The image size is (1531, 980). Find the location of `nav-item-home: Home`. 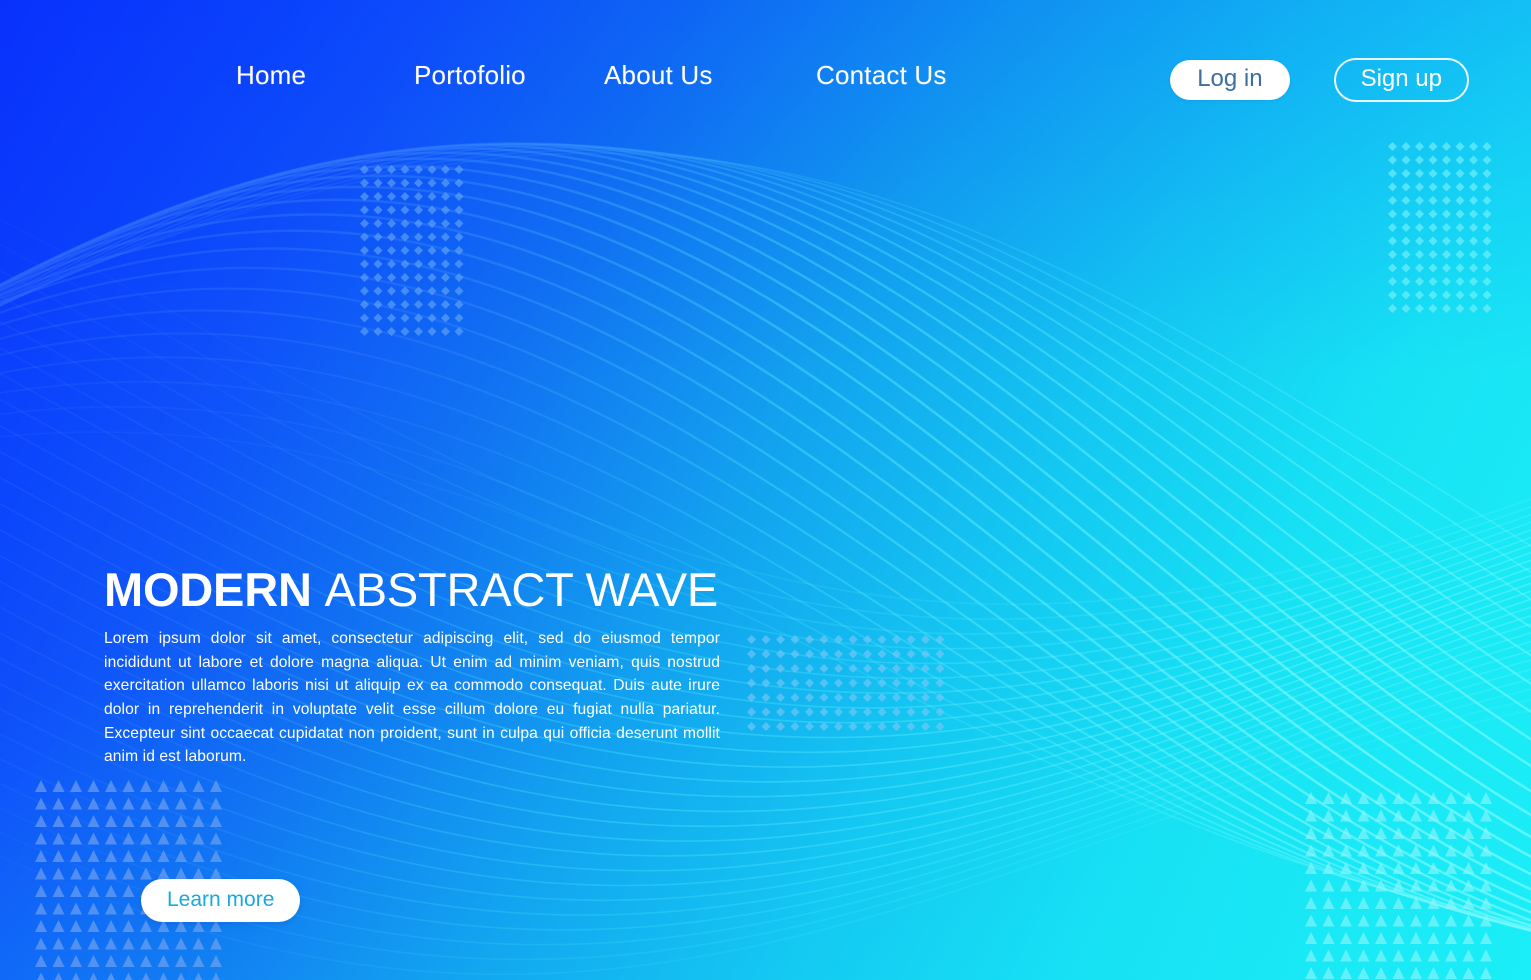

nav-item-home: Home is located at coordinates (325, 75).